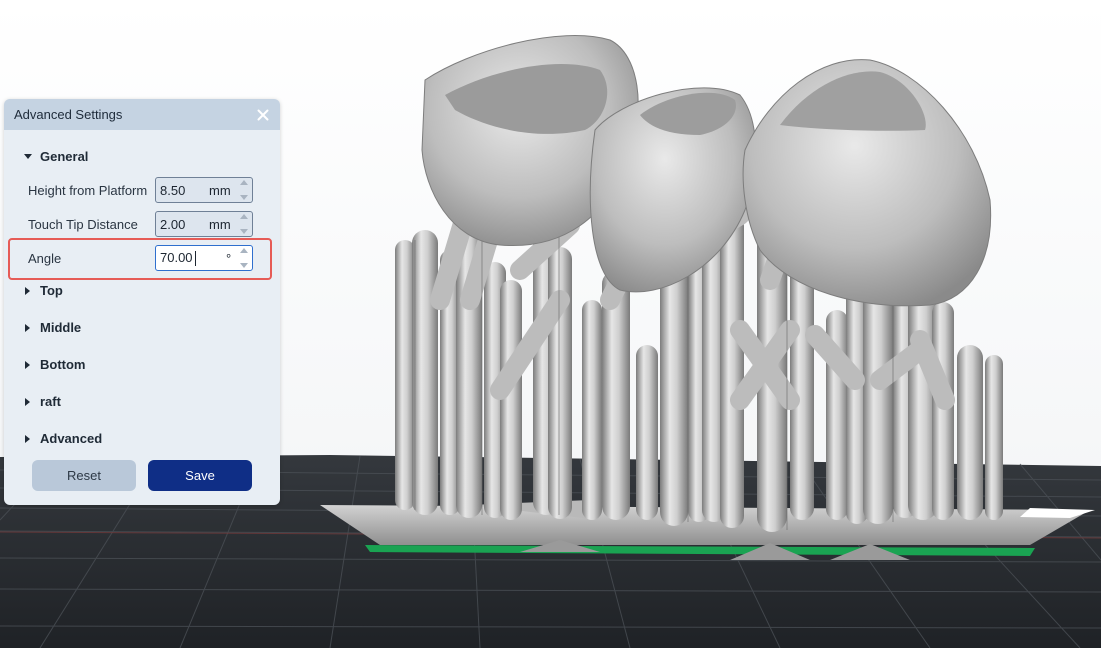  Describe the element at coordinates (84, 475) in the screenshot. I see `reset-button: Reset` at that location.